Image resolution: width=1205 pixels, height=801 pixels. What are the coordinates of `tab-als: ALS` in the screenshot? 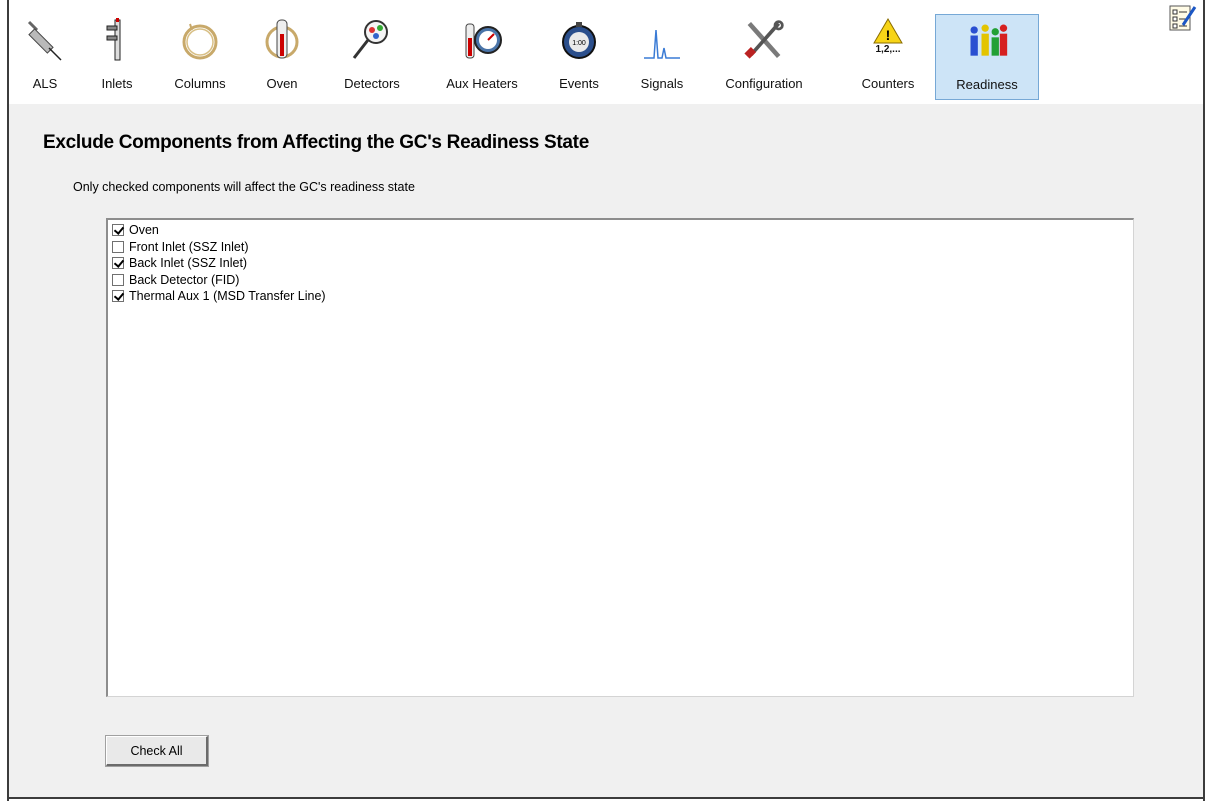 It's located at (45, 57).